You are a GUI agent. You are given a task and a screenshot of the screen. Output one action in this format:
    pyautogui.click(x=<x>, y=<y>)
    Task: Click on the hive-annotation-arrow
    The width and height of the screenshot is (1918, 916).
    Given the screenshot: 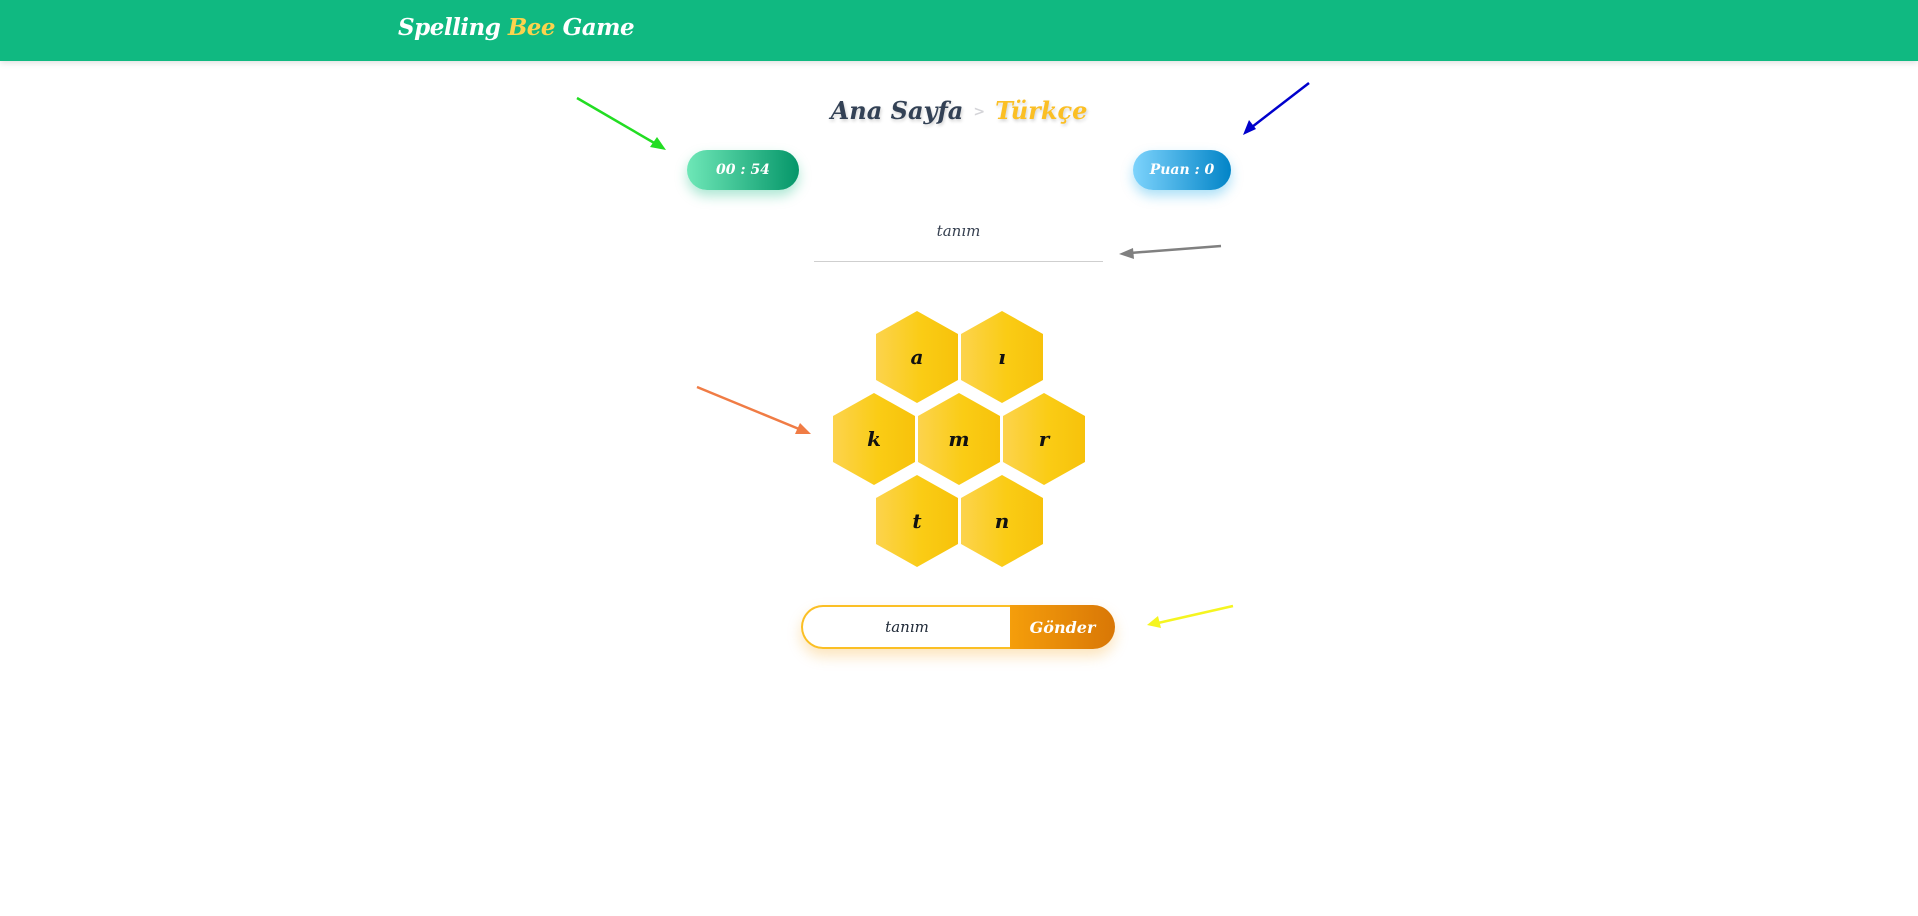 What is the action you would take?
    pyautogui.click(x=753, y=409)
    